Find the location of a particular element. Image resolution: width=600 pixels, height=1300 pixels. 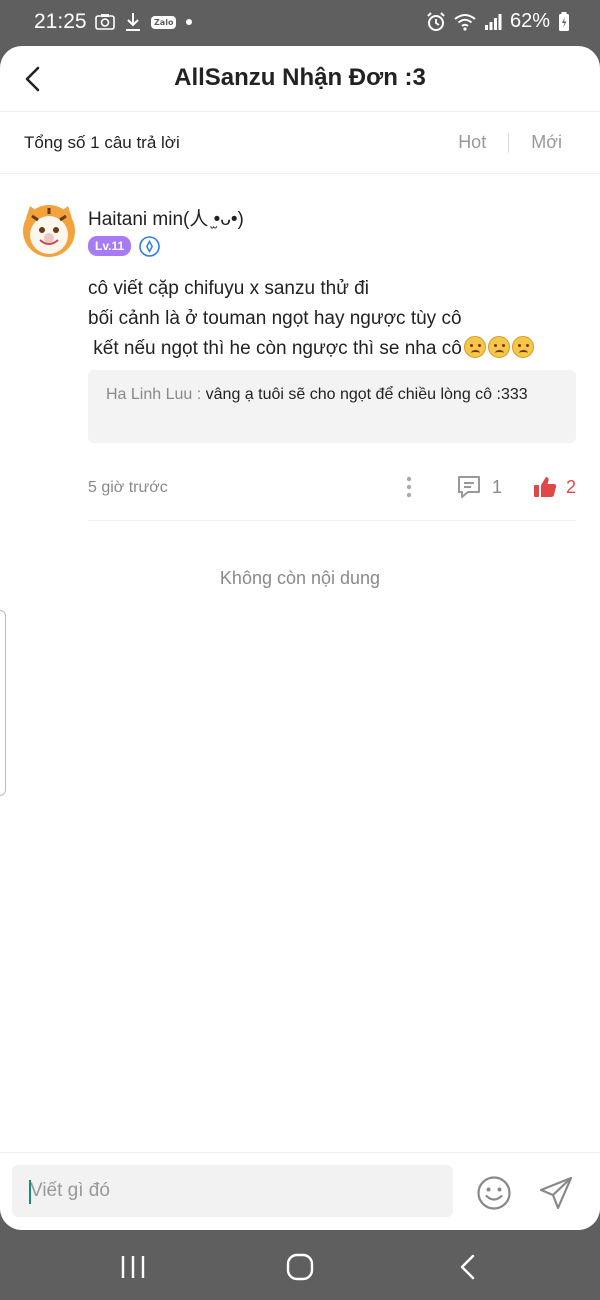

nav-back-icon is located at coordinates (469, 1267).